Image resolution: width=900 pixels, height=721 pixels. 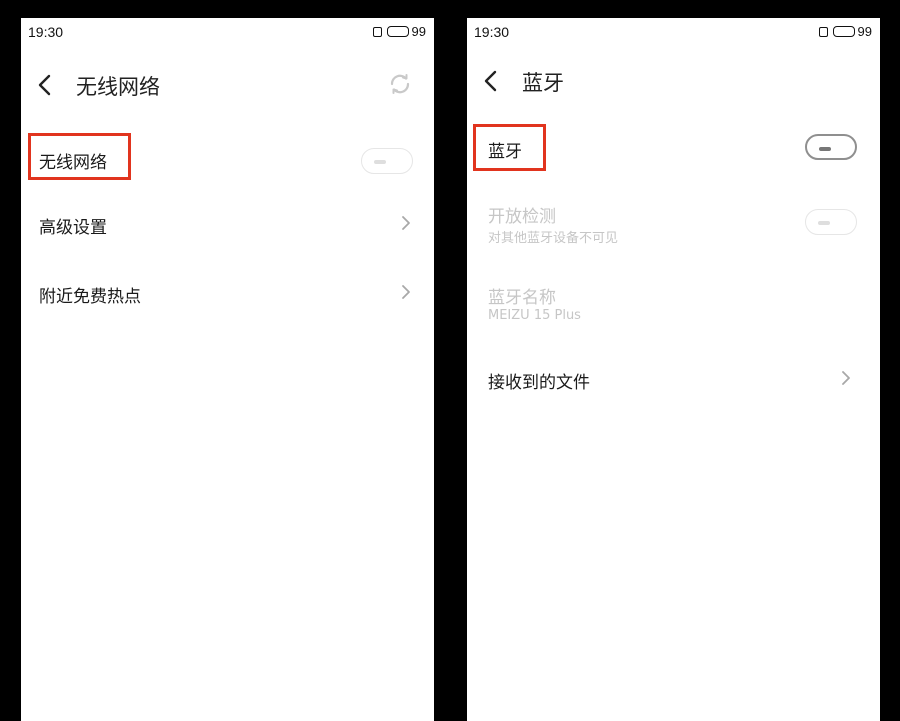 What do you see at coordinates (387, 161) in the screenshot?
I see `wifi-toggle-switch` at bounding box center [387, 161].